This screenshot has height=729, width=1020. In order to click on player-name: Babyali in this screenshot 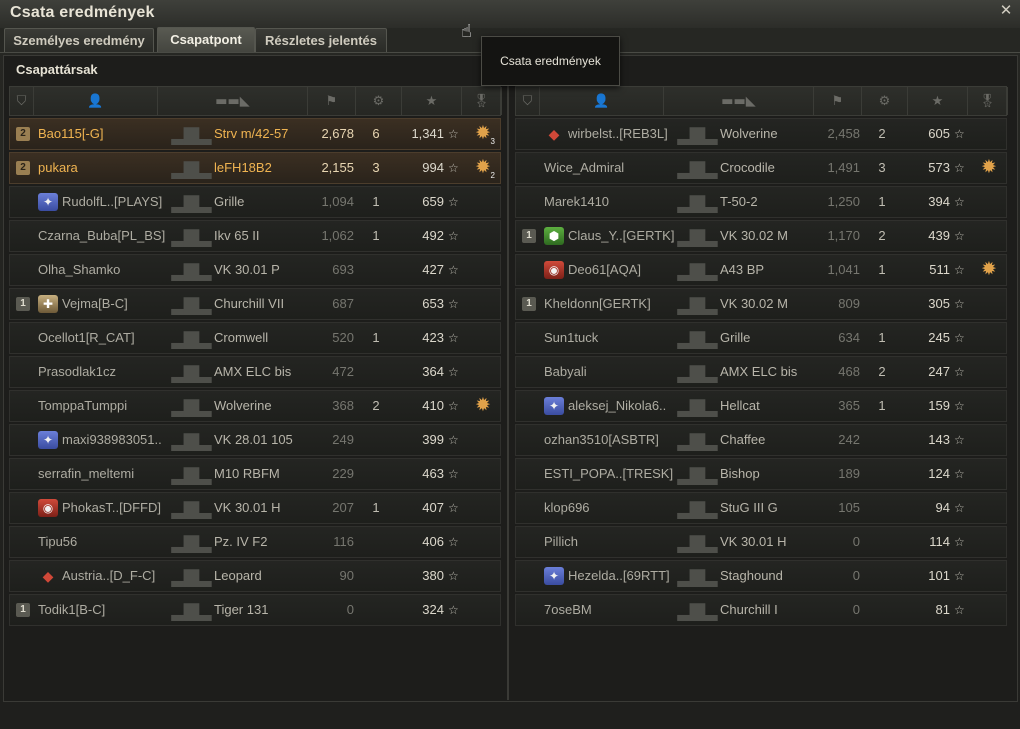, I will do `click(614, 372)`.